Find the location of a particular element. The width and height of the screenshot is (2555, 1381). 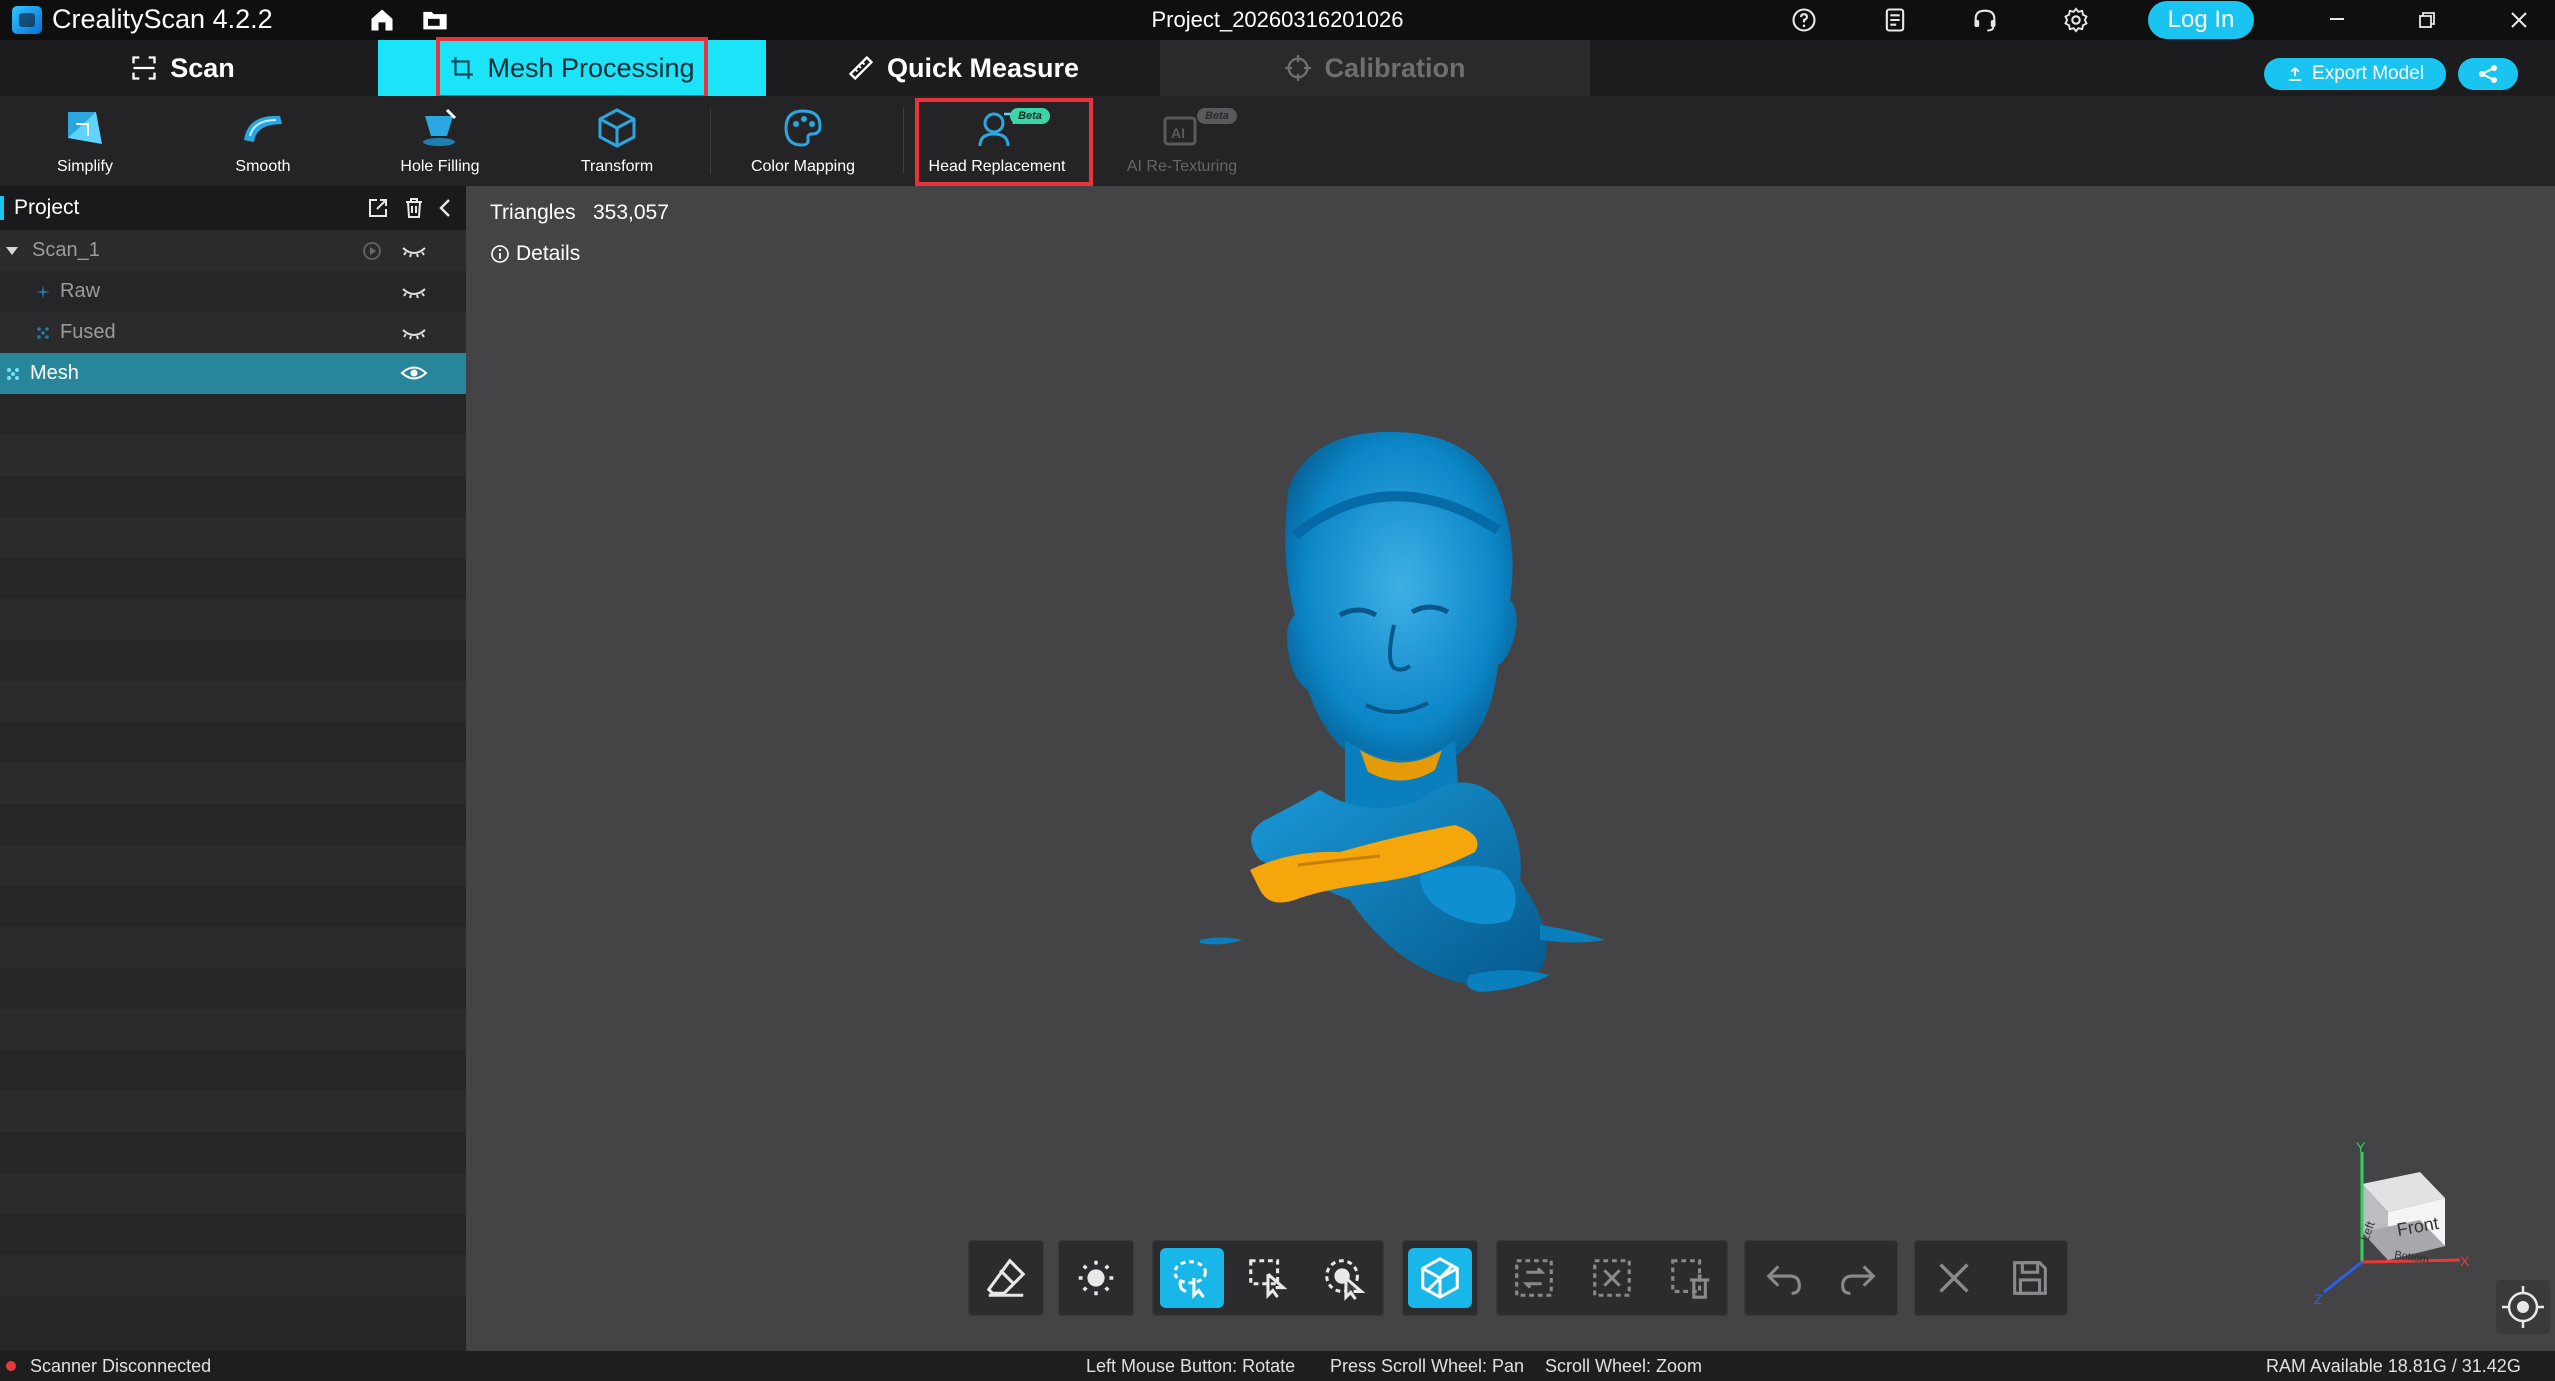

orientation-gizmo: Y X Z Front Left Bottom is located at coordinates (2390, 1225).